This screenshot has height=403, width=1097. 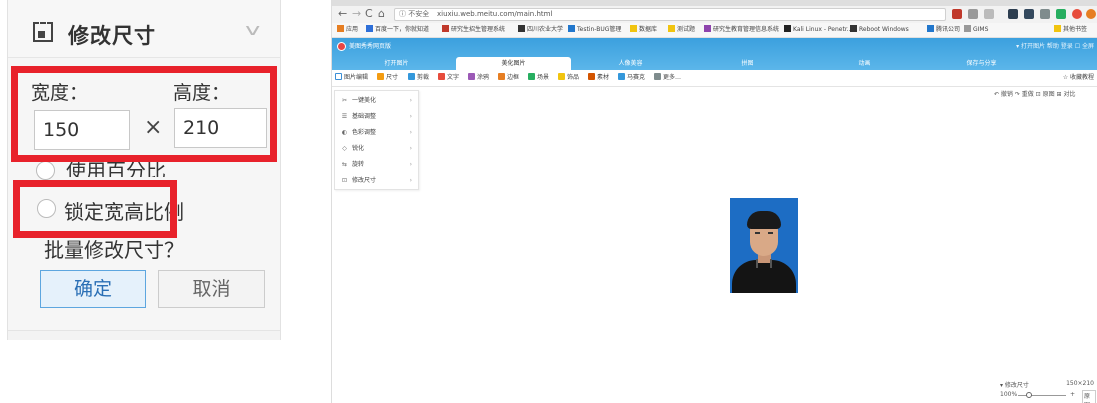 I want to click on chevron-down-icon: v, so click(x=252, y=29).